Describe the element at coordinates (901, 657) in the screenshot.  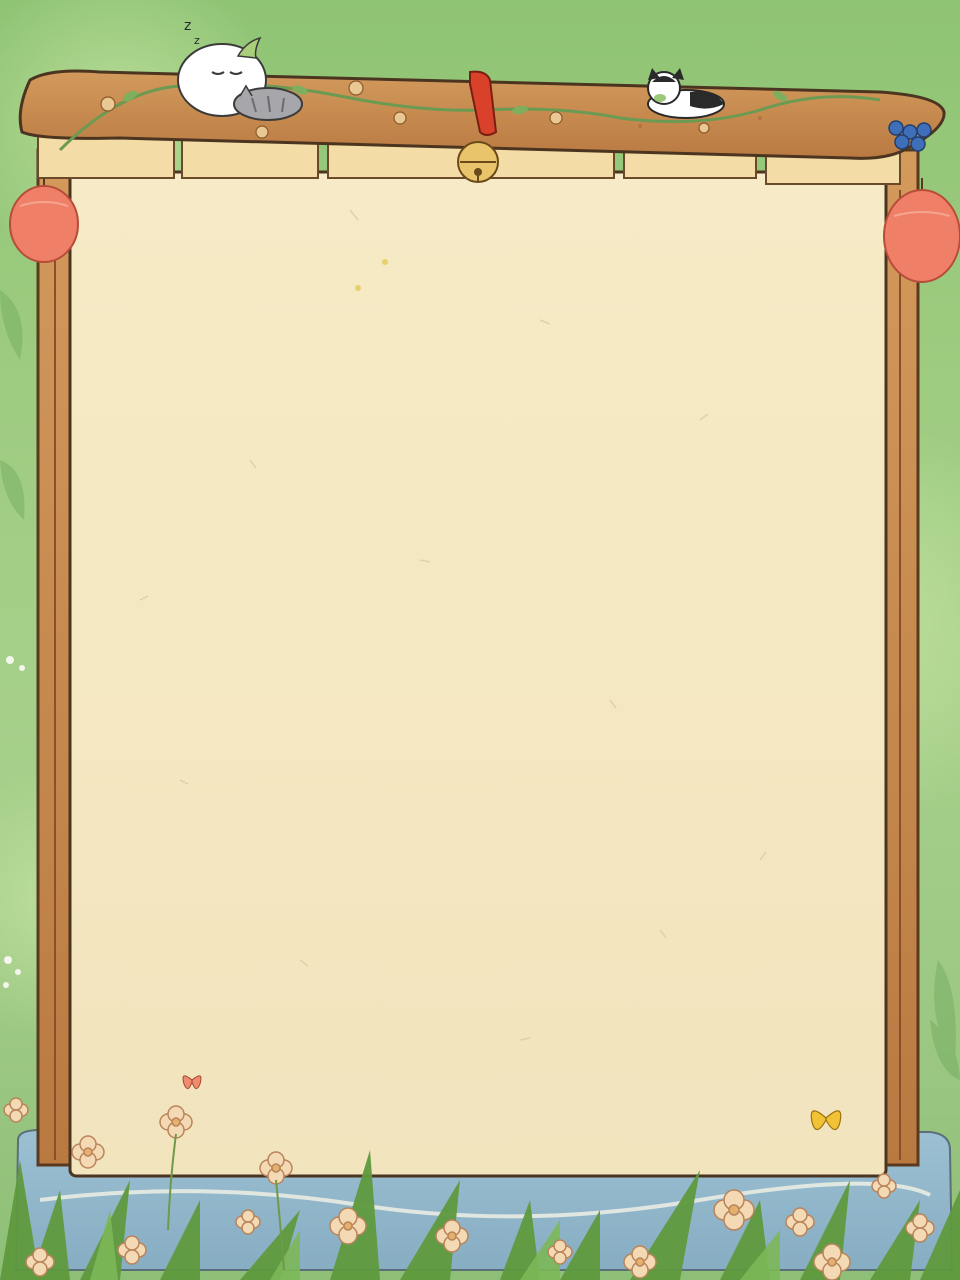
I see `right-post` at that location.